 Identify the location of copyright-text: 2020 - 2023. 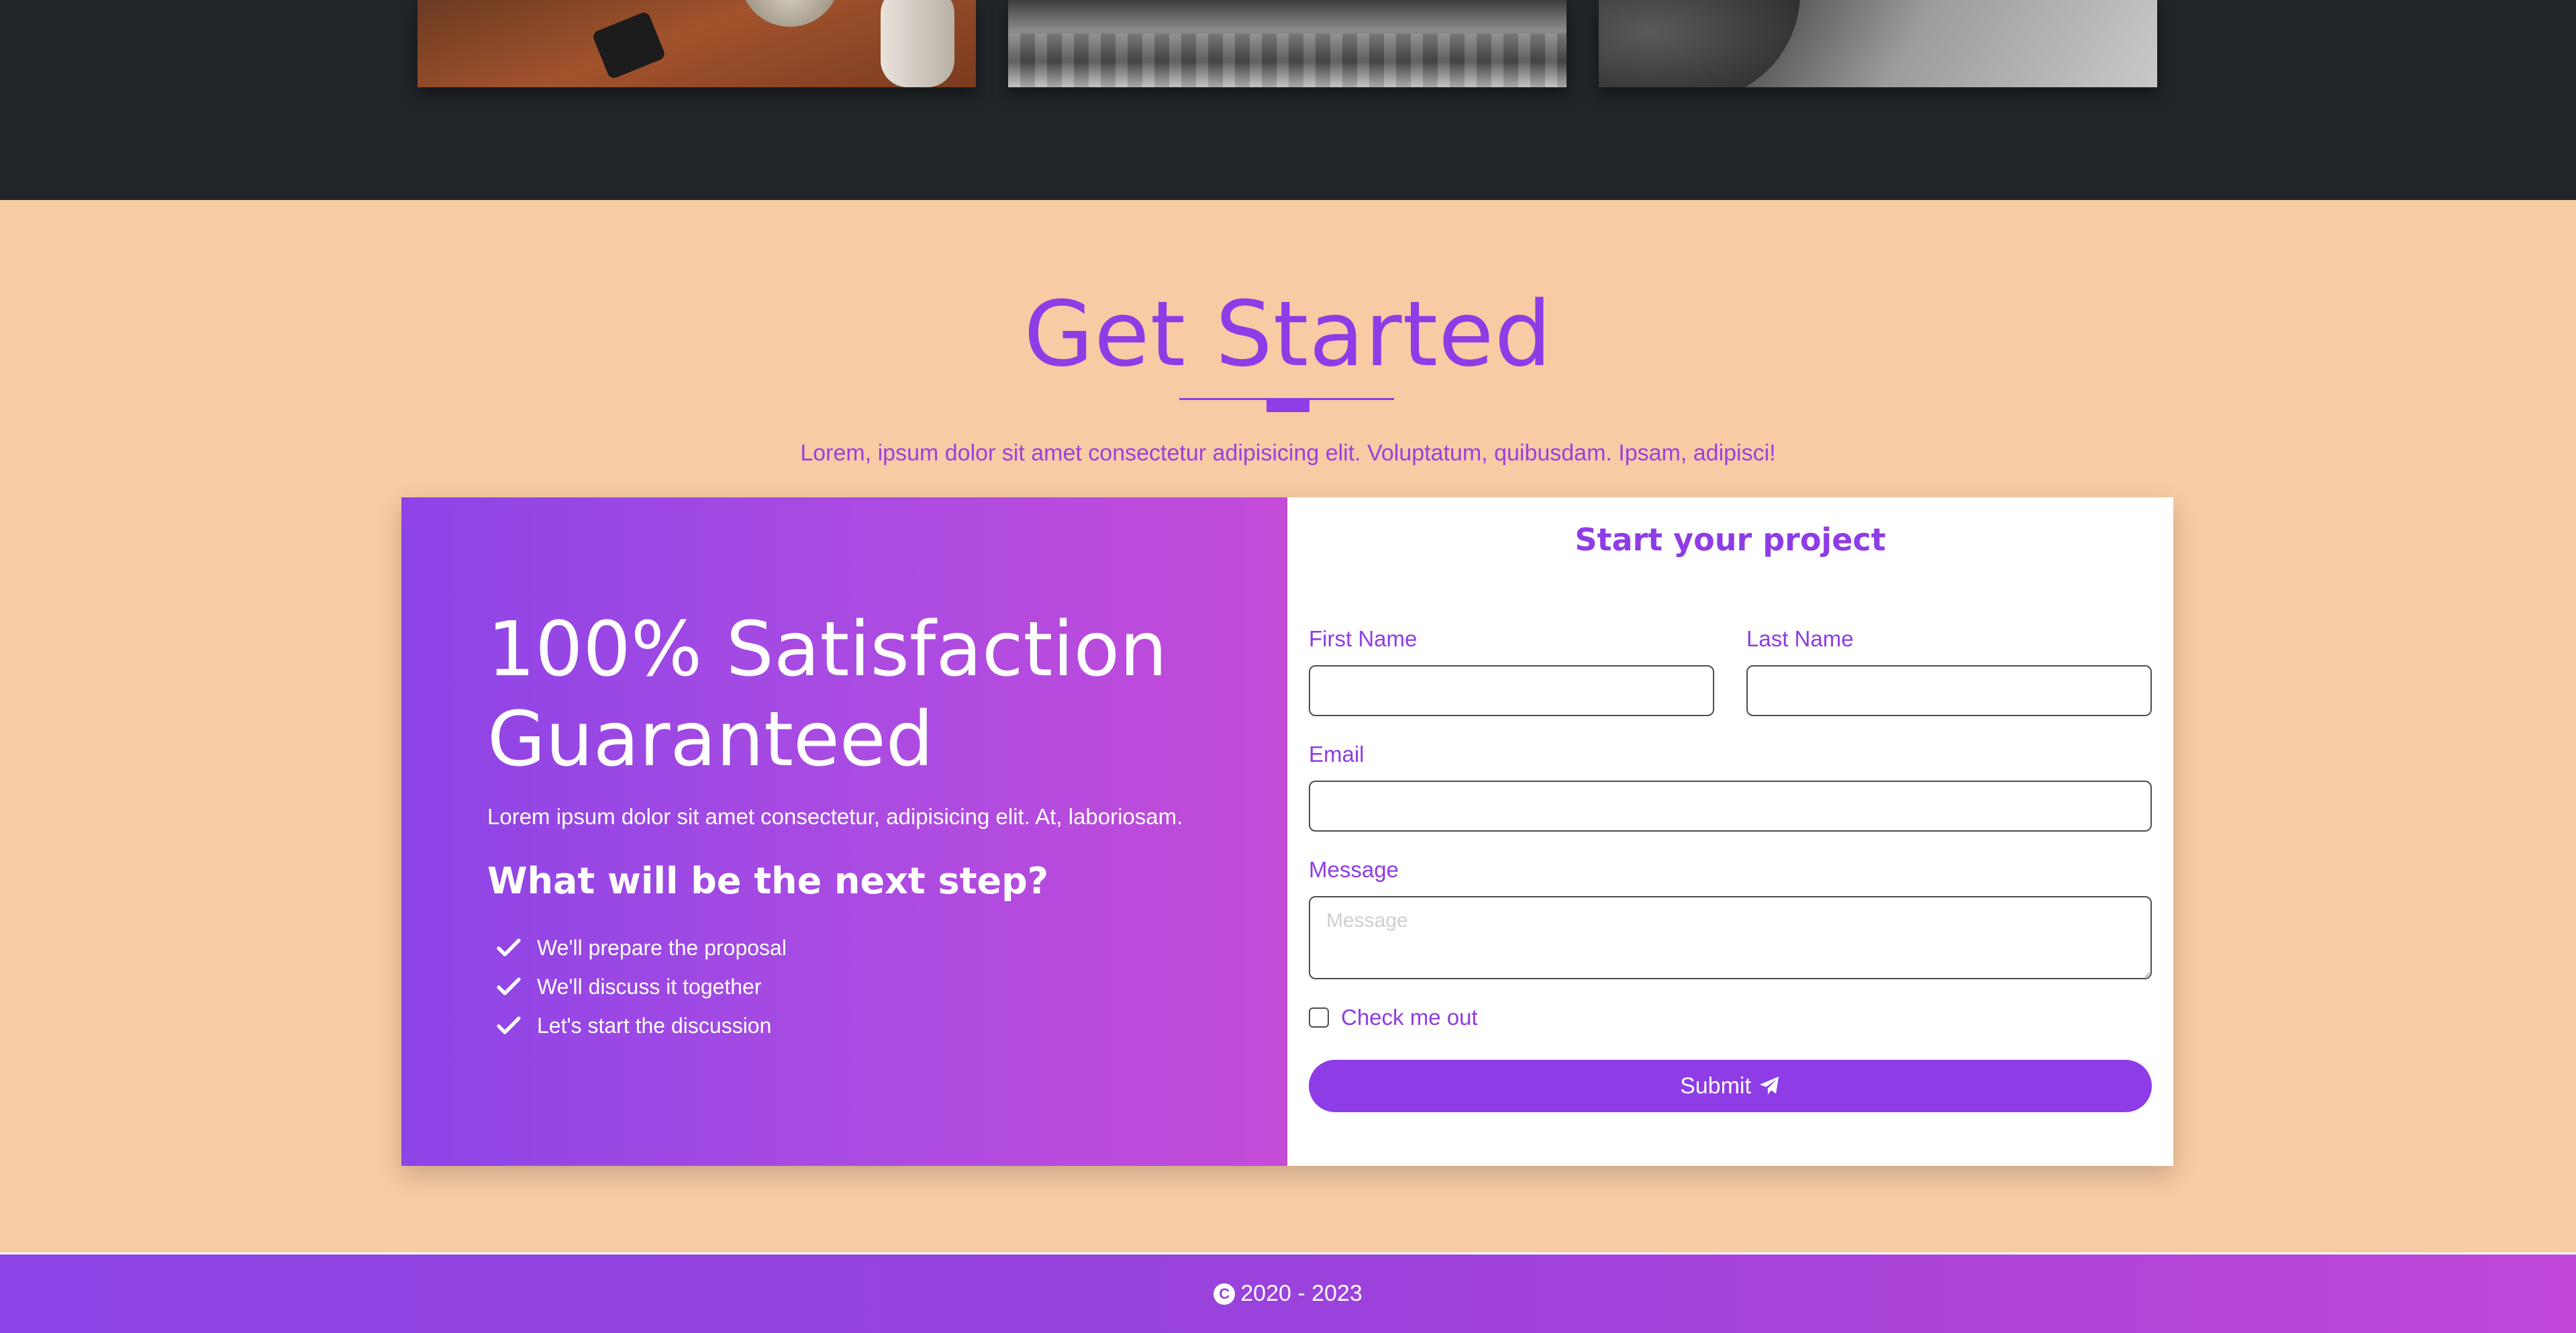
(1301, 1293).